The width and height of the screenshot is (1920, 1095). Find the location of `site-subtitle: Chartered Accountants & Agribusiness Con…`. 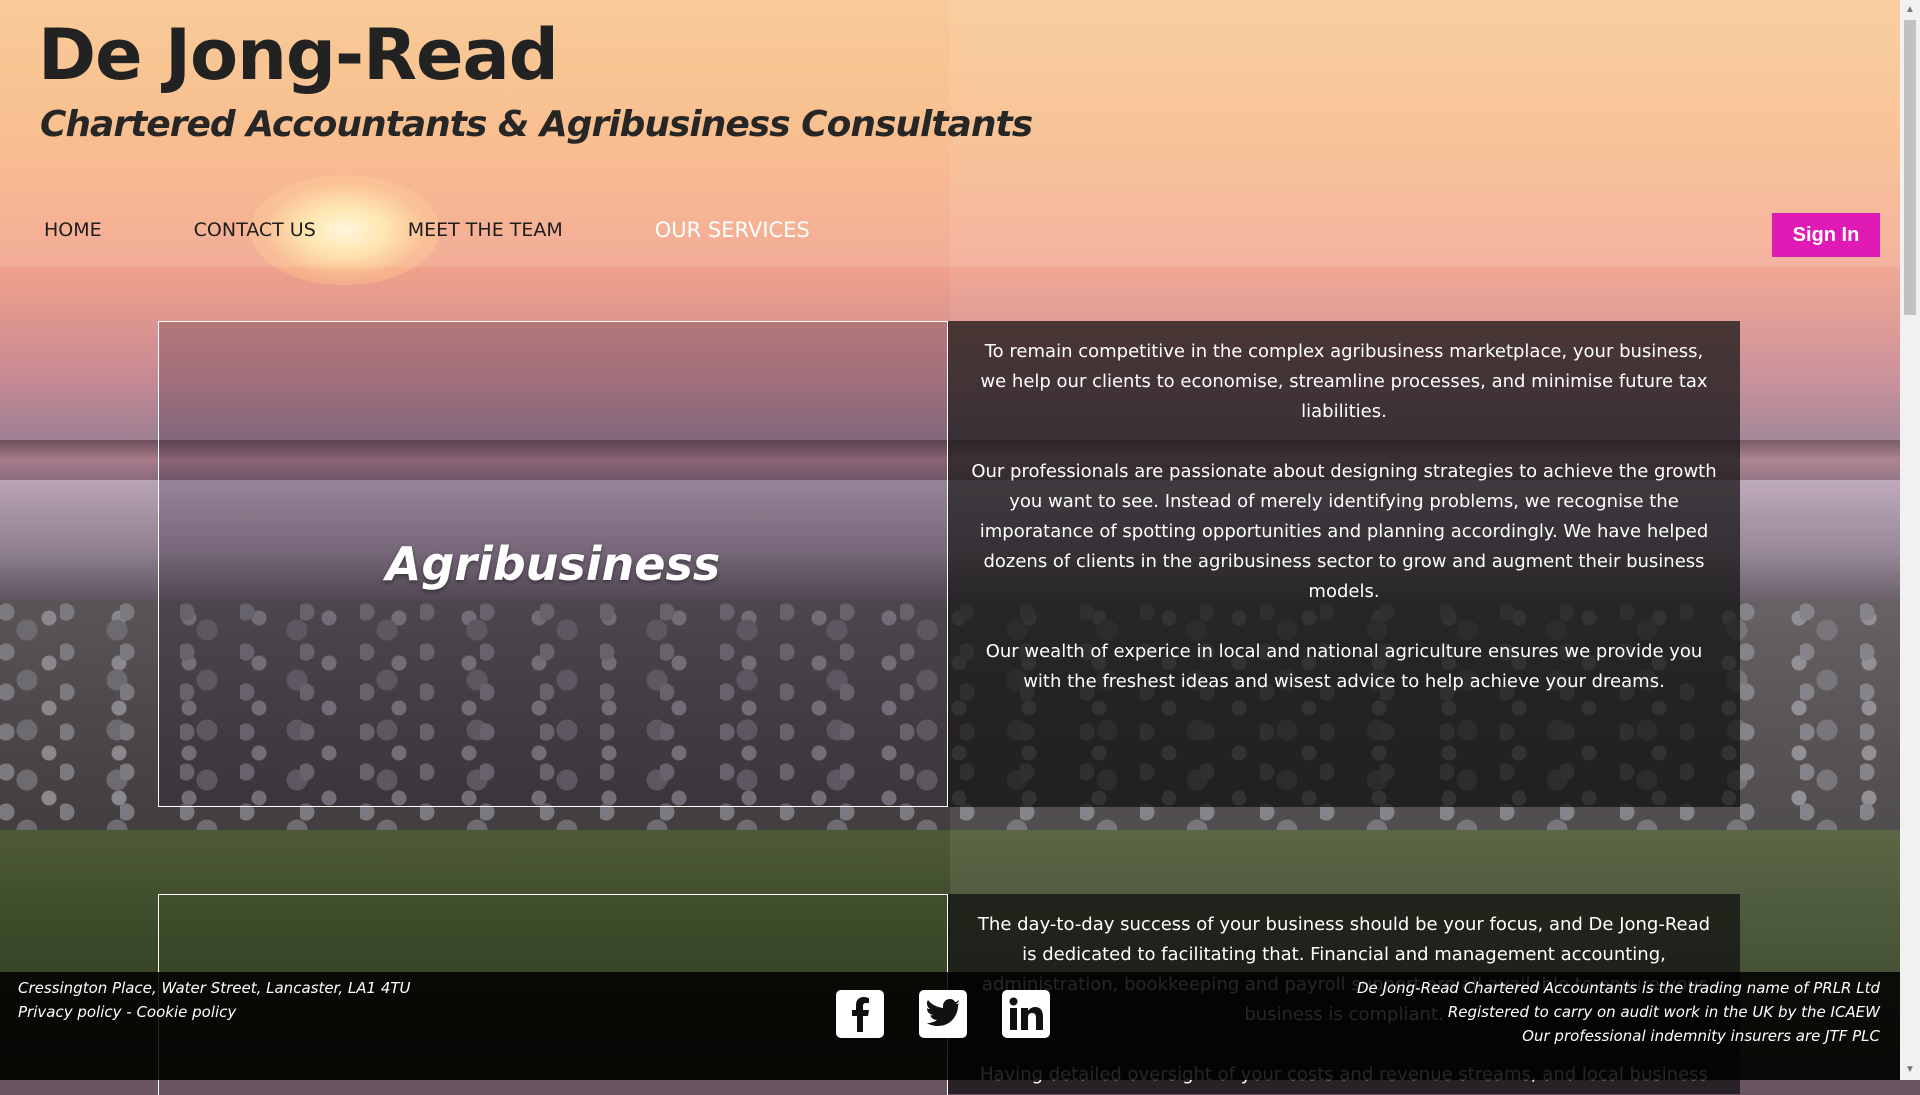

site-subtitle: Chartered Accountants & Agribusiness Con… is located at coordinates (536, 124).